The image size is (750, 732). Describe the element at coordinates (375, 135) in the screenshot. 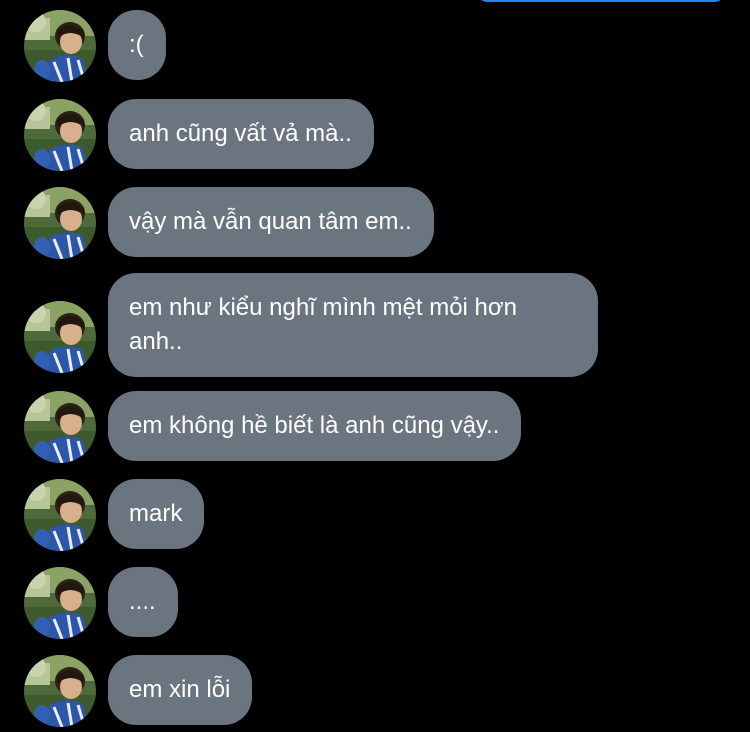

I see `message-row: anh cũng vất vả mà..` at that location.